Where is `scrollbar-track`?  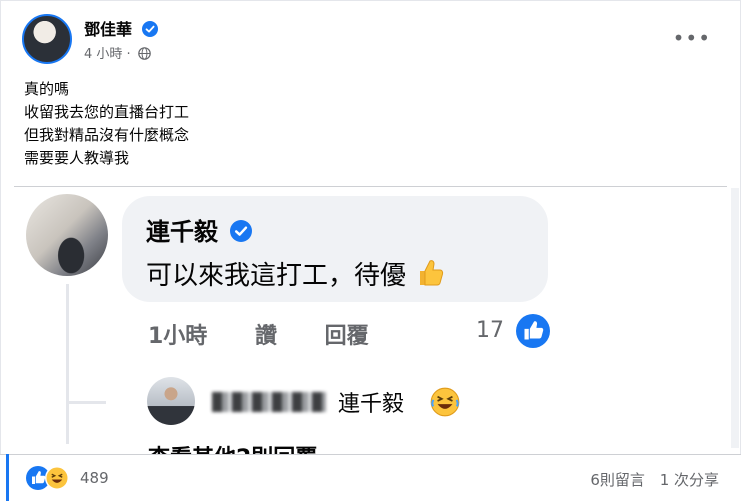 scrollbar-track is located at coordinates (735, 318).